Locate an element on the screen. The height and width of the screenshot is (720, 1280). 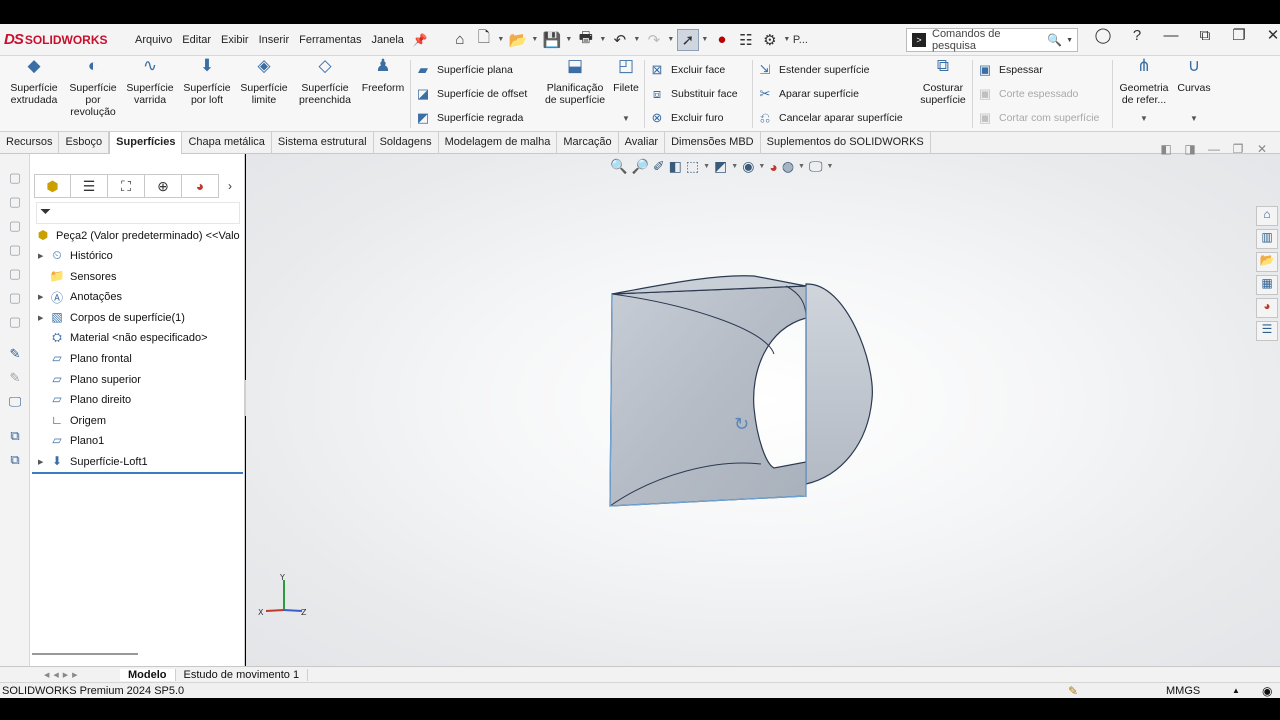
restore-icon: ❐ is located at coordinates (1239, 35).